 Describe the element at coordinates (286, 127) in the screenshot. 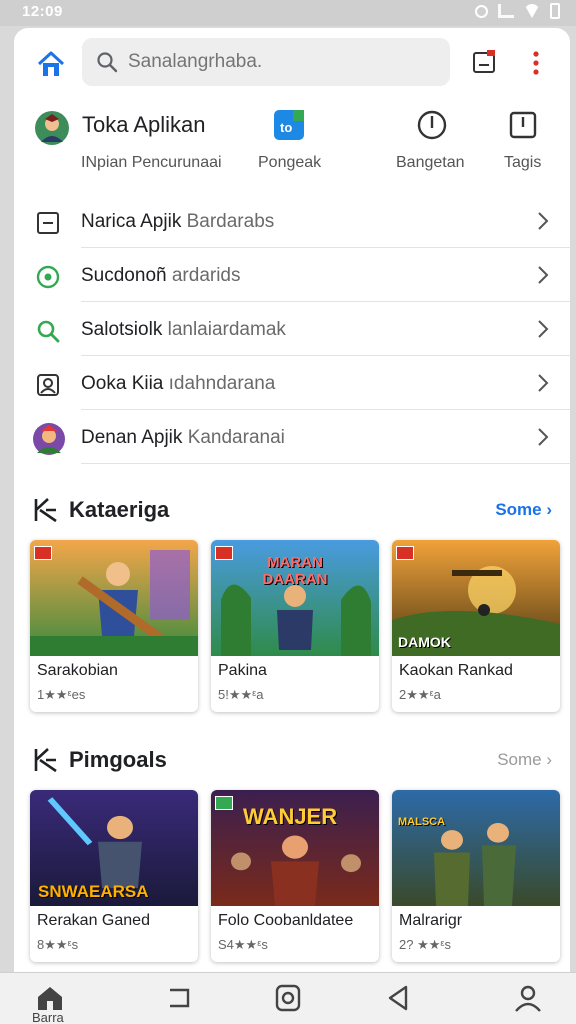

I see `svg-text: to` at that location.